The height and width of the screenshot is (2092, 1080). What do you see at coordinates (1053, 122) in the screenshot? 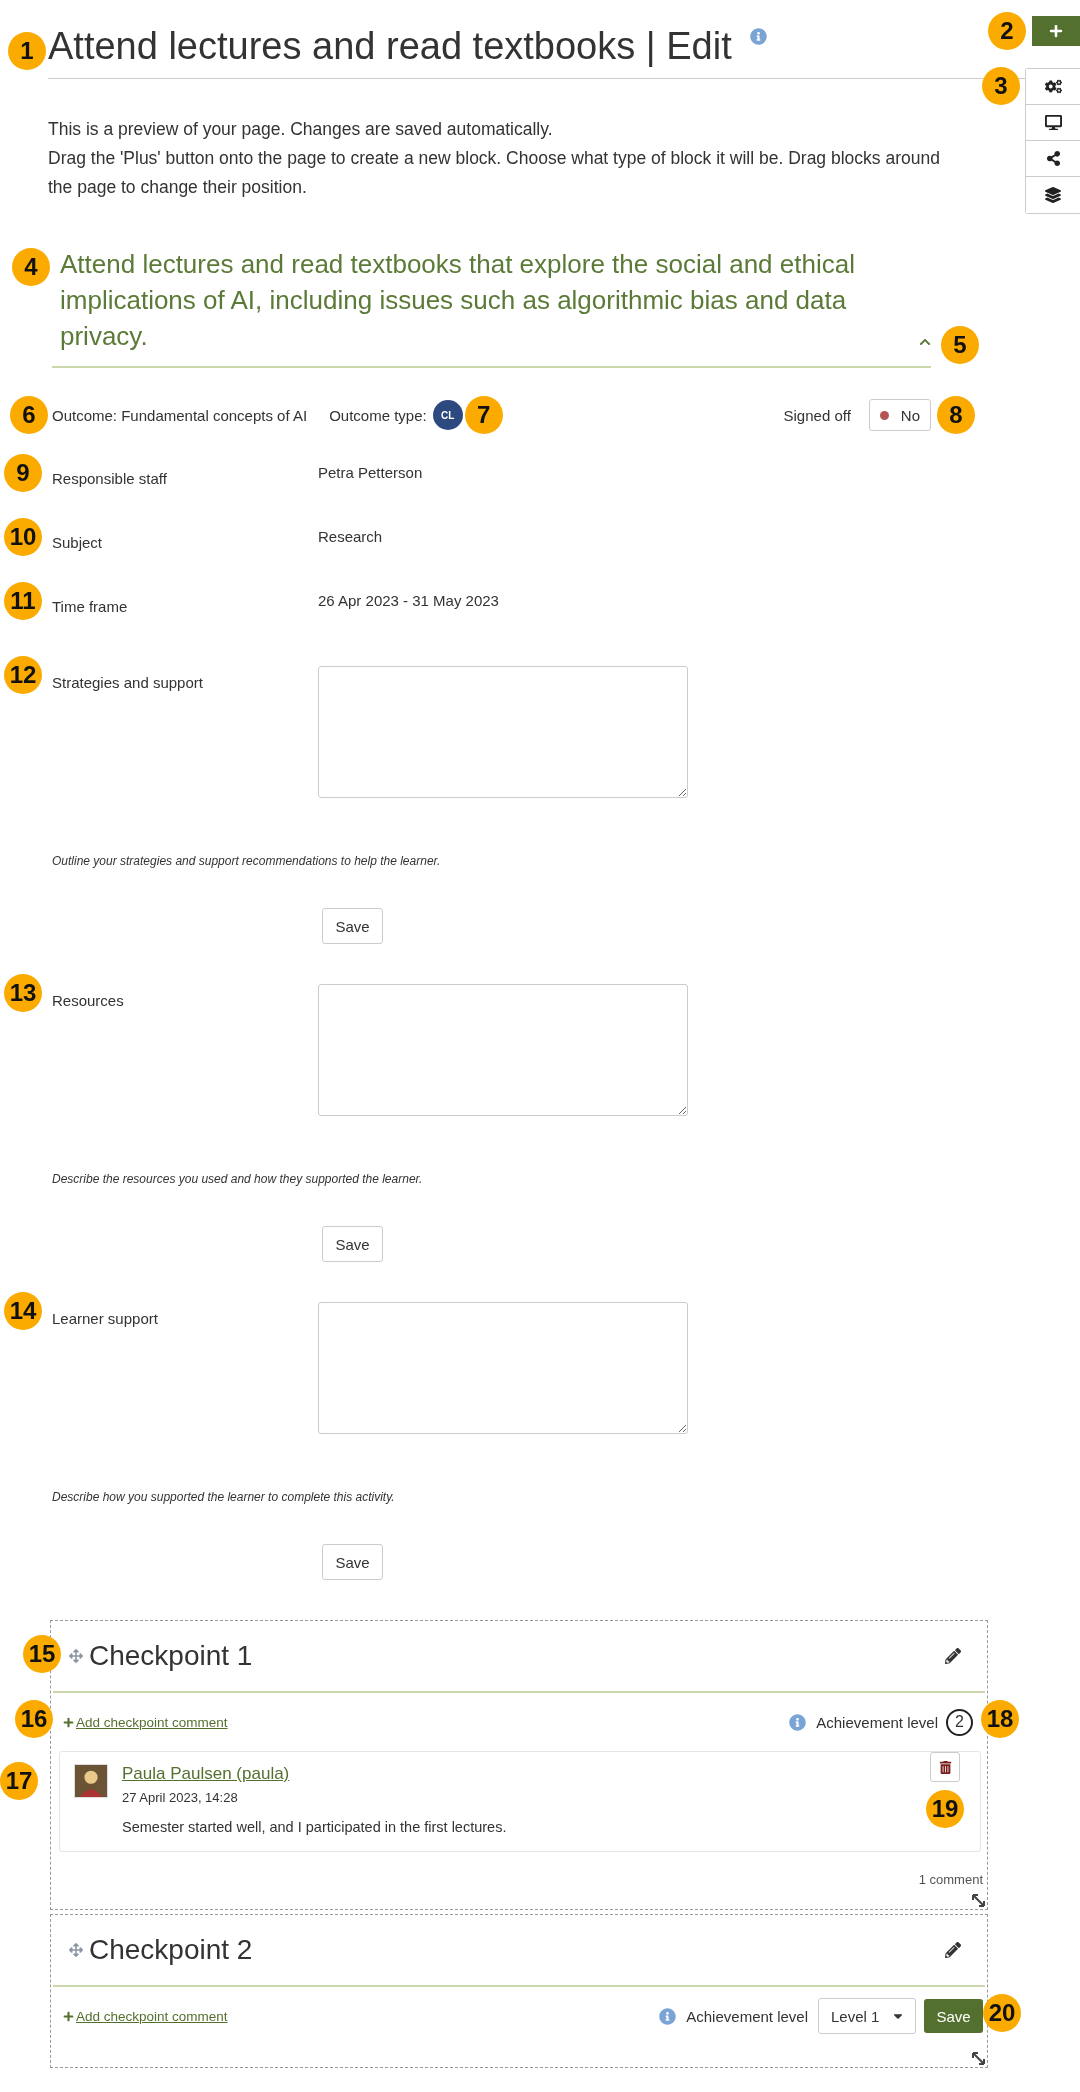
I see `monitor-icon` at bounding box center [1053, 122].